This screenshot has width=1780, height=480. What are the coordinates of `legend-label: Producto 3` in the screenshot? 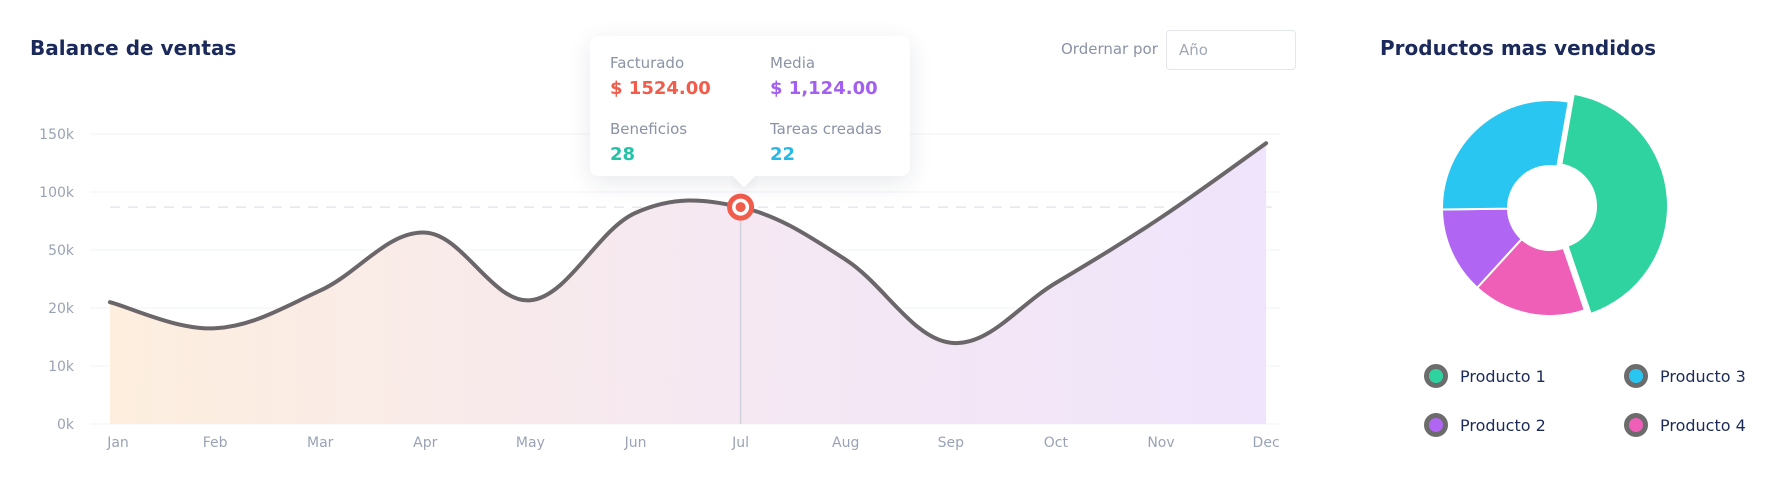 It's located at (1703, 376).